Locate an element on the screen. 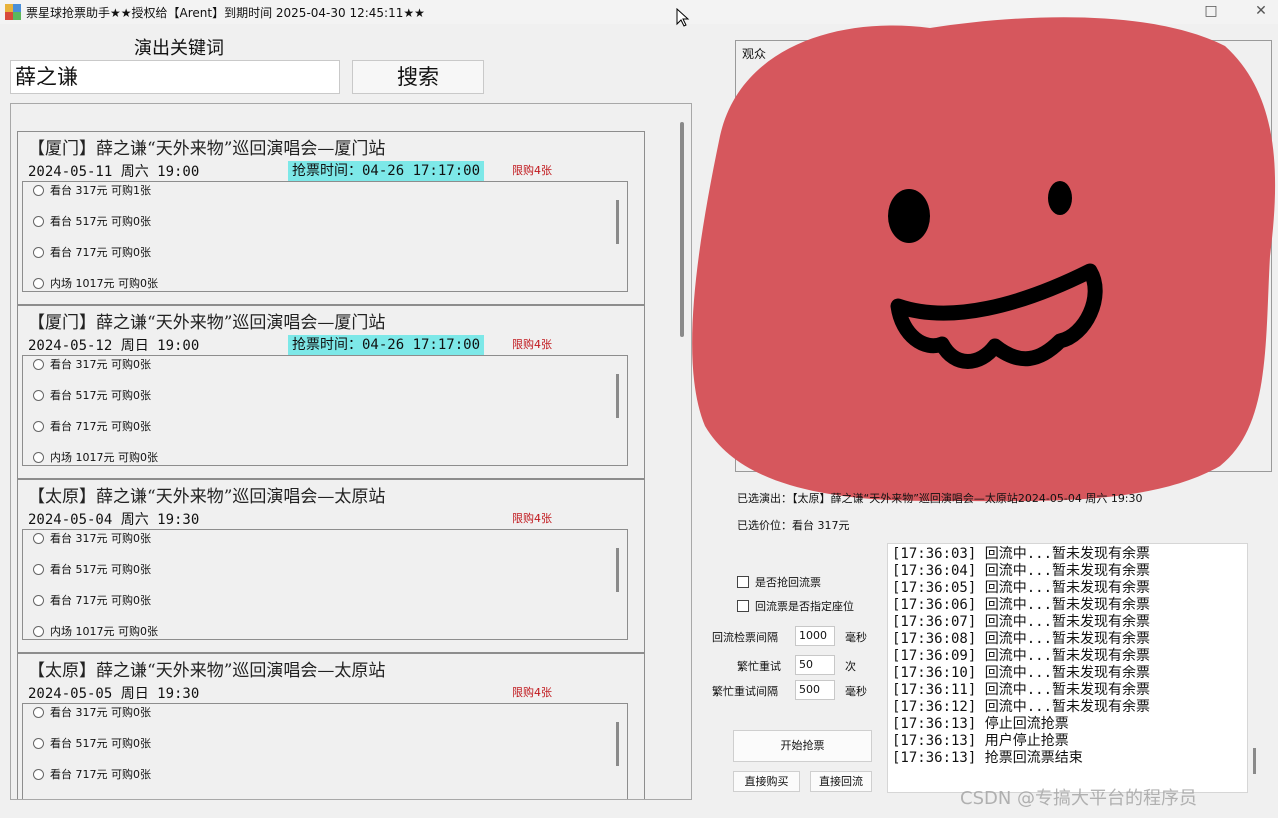 This screenshot has width=1278, height=818. keyword-input: 薛之谦 is located at coordinates (175, 77).